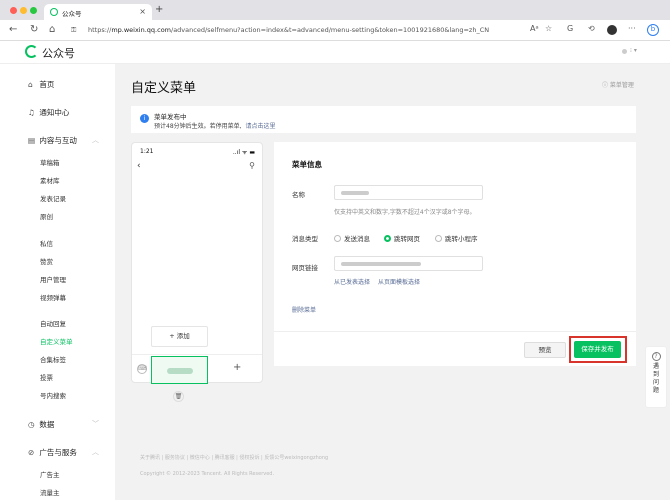  What do you see at coordinates (34, 29) in the screenshot?
I see `reload-icon: ↻` at bounding box center [34, 29].